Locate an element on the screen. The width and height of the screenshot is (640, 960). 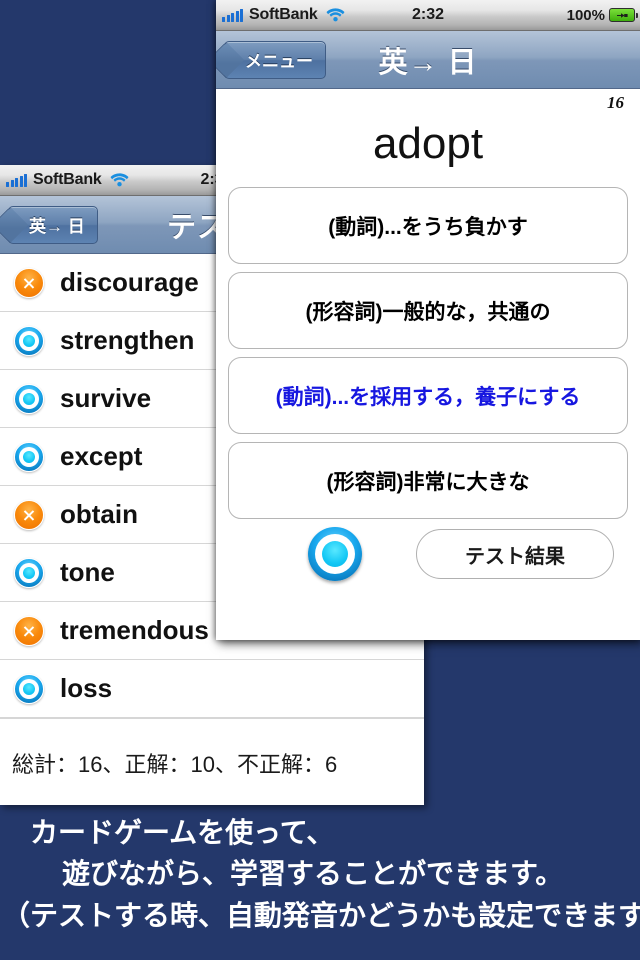
card-counter: 16 is located at coordinates (615, 102).